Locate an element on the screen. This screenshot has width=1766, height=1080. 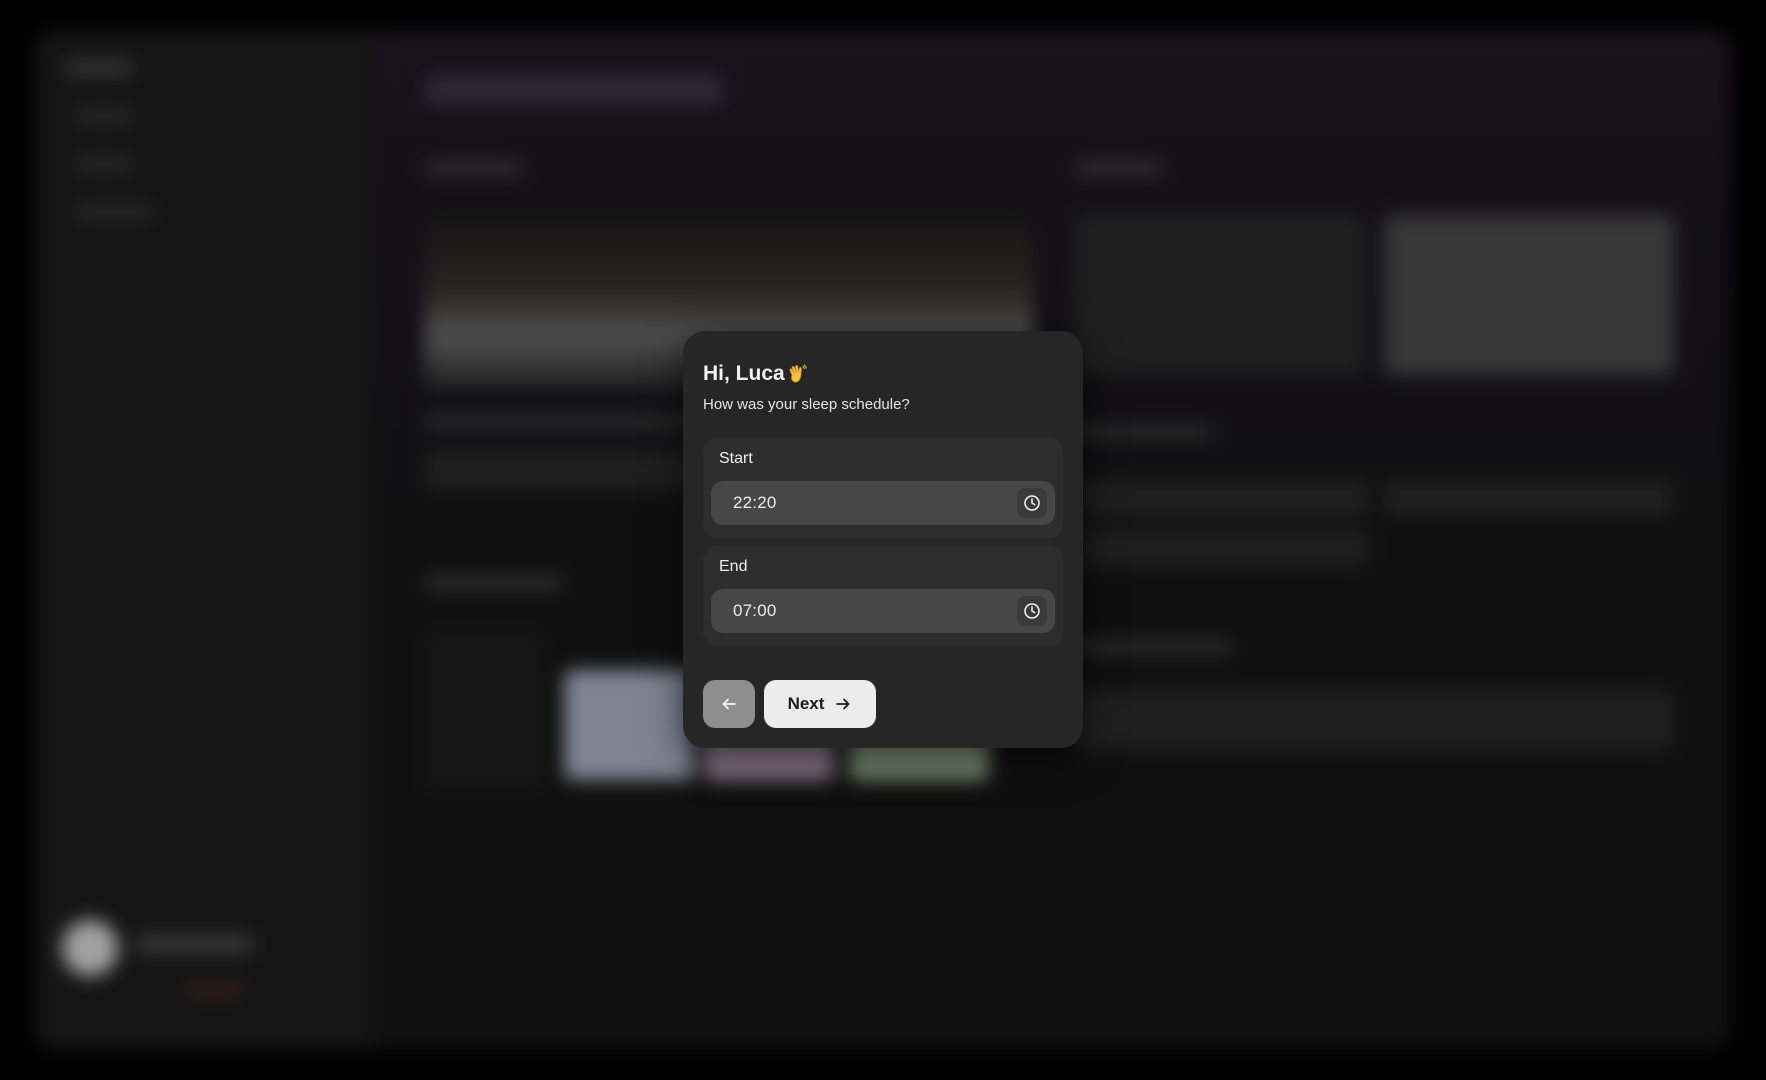
end-time-label: End is located at coordinates (733, 566).